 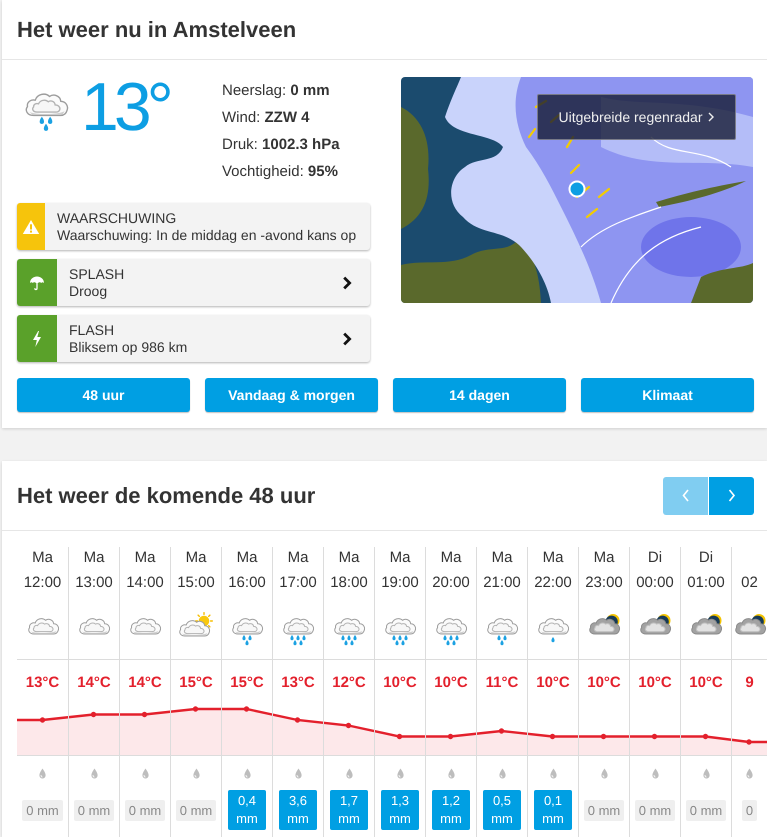 I want to click on precipitation-amount: 1,7 mm, so click(x=349, y=810).